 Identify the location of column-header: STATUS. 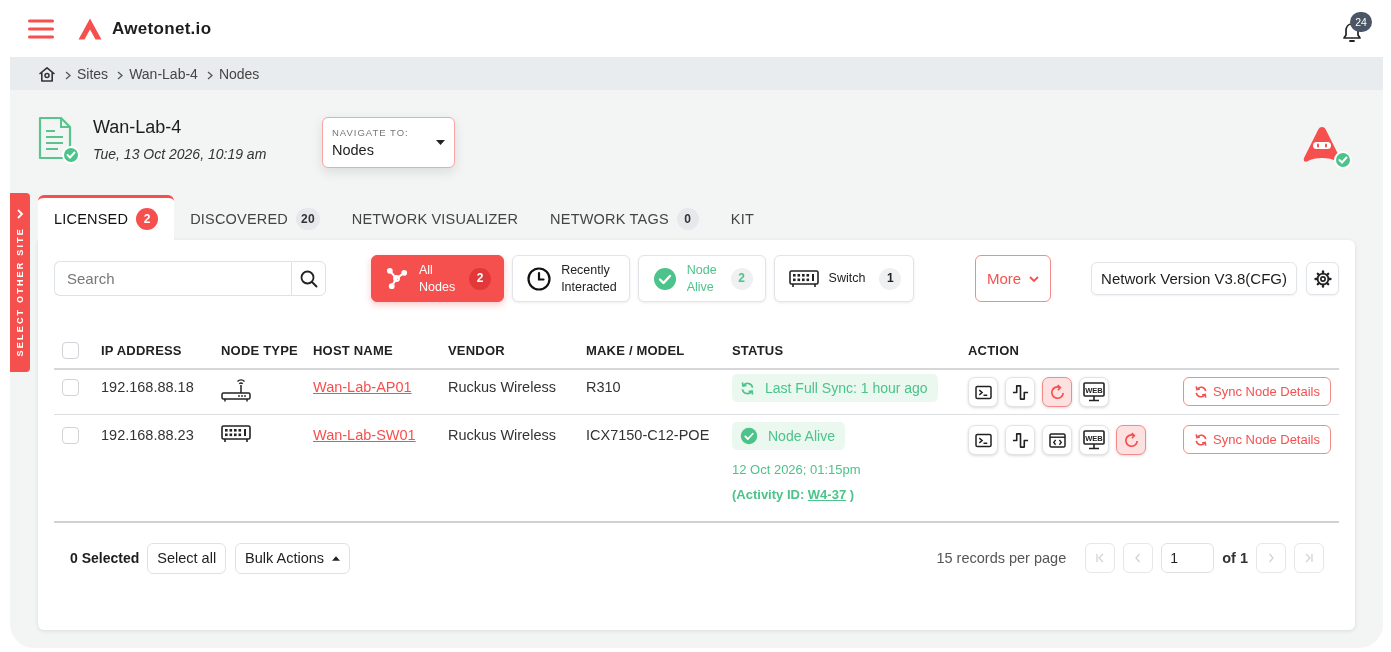
(758, 350).